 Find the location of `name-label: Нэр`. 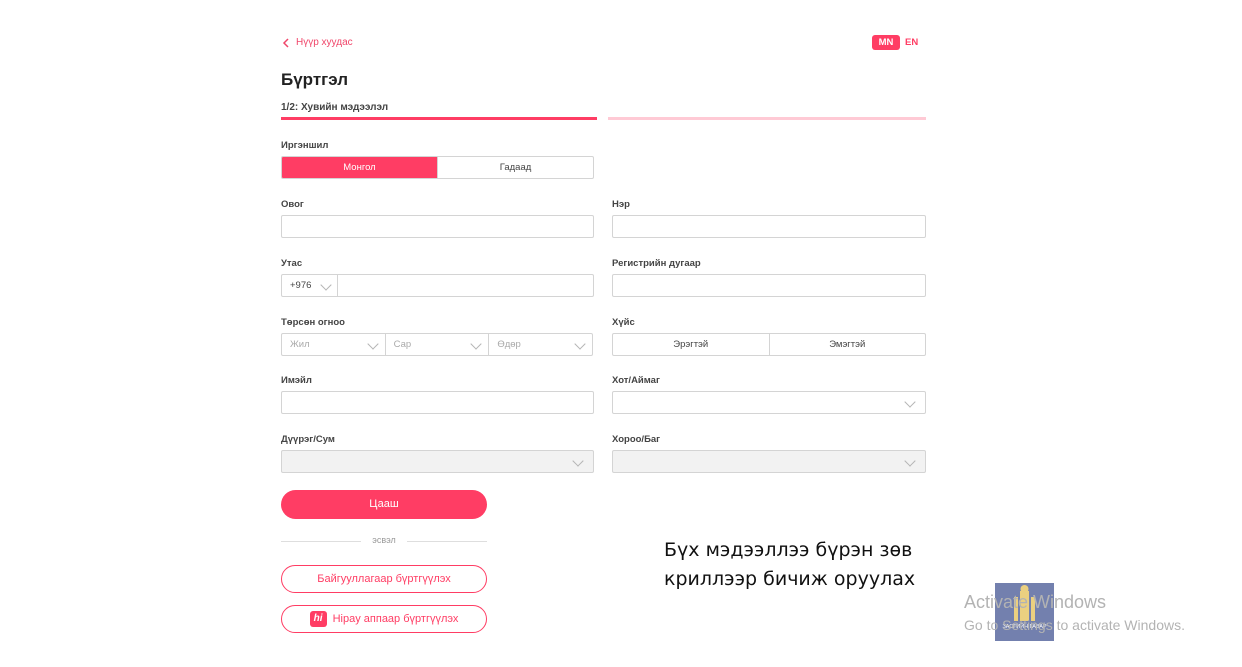

name-label: Нэр is located at coordinates (621, 204).